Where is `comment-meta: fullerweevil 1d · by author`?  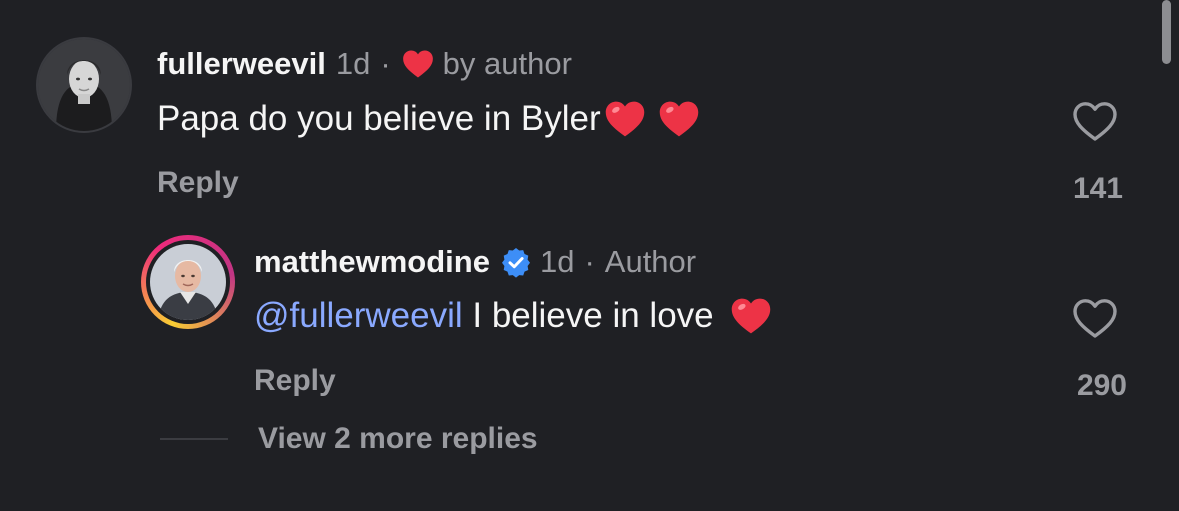
comment-meta: fullerweevil 1d · by author is located at coordinates (364, 64).